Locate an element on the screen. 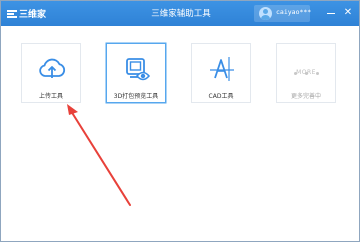 The image size is (360, 242). tool-label: CAD工具 is located at coordinates (221, 96).